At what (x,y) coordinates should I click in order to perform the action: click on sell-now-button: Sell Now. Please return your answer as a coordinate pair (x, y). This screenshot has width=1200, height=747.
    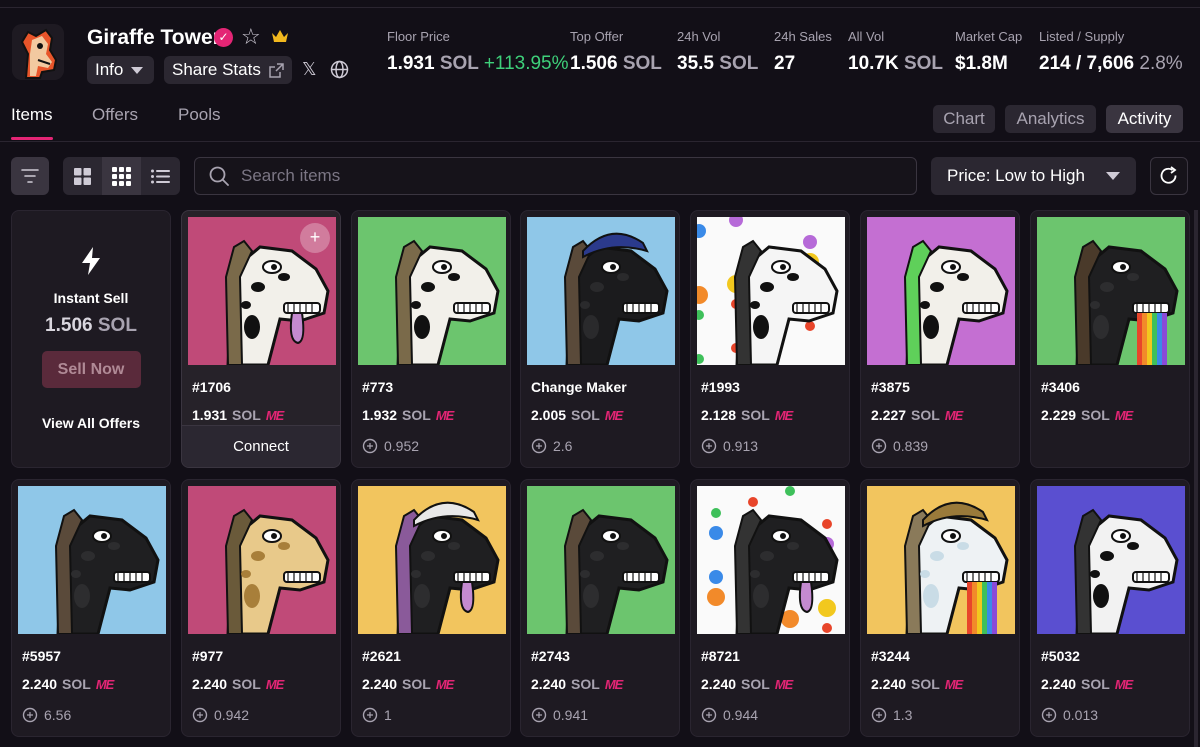
    Looking at the image, I should click on (91, 369).